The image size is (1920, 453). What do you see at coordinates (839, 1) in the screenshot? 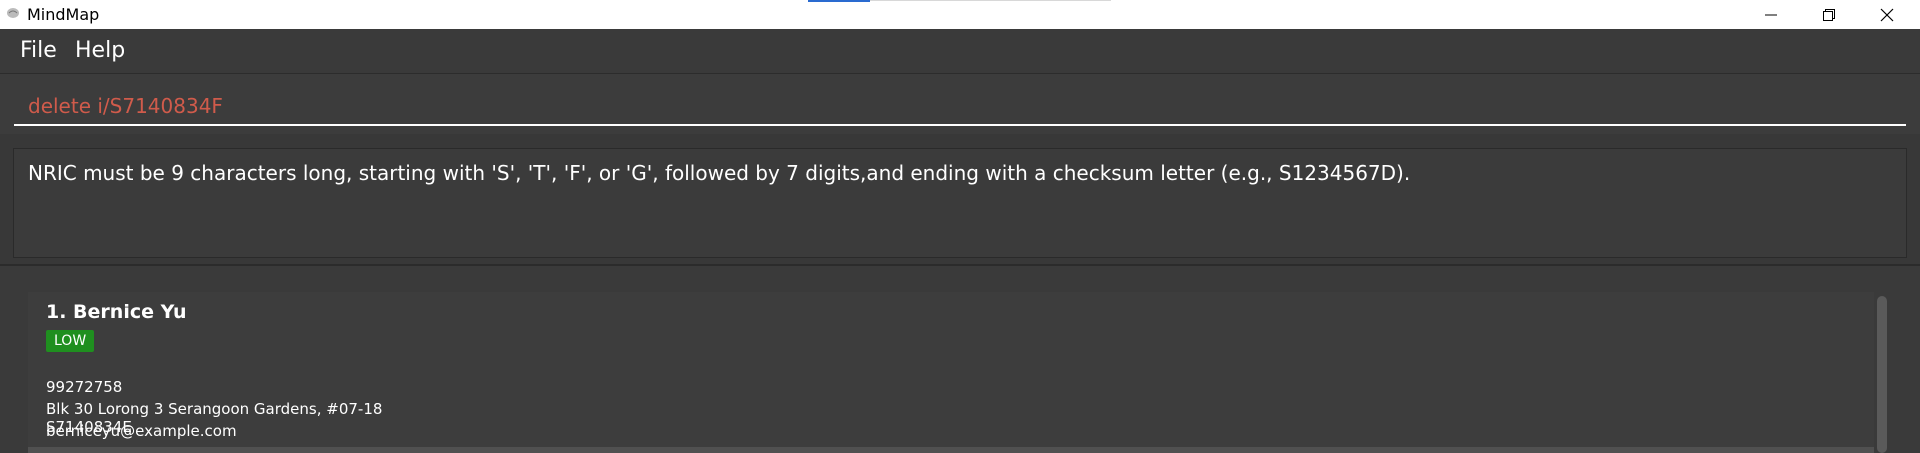
I see `title-accent` at bounding box center [839, 1].